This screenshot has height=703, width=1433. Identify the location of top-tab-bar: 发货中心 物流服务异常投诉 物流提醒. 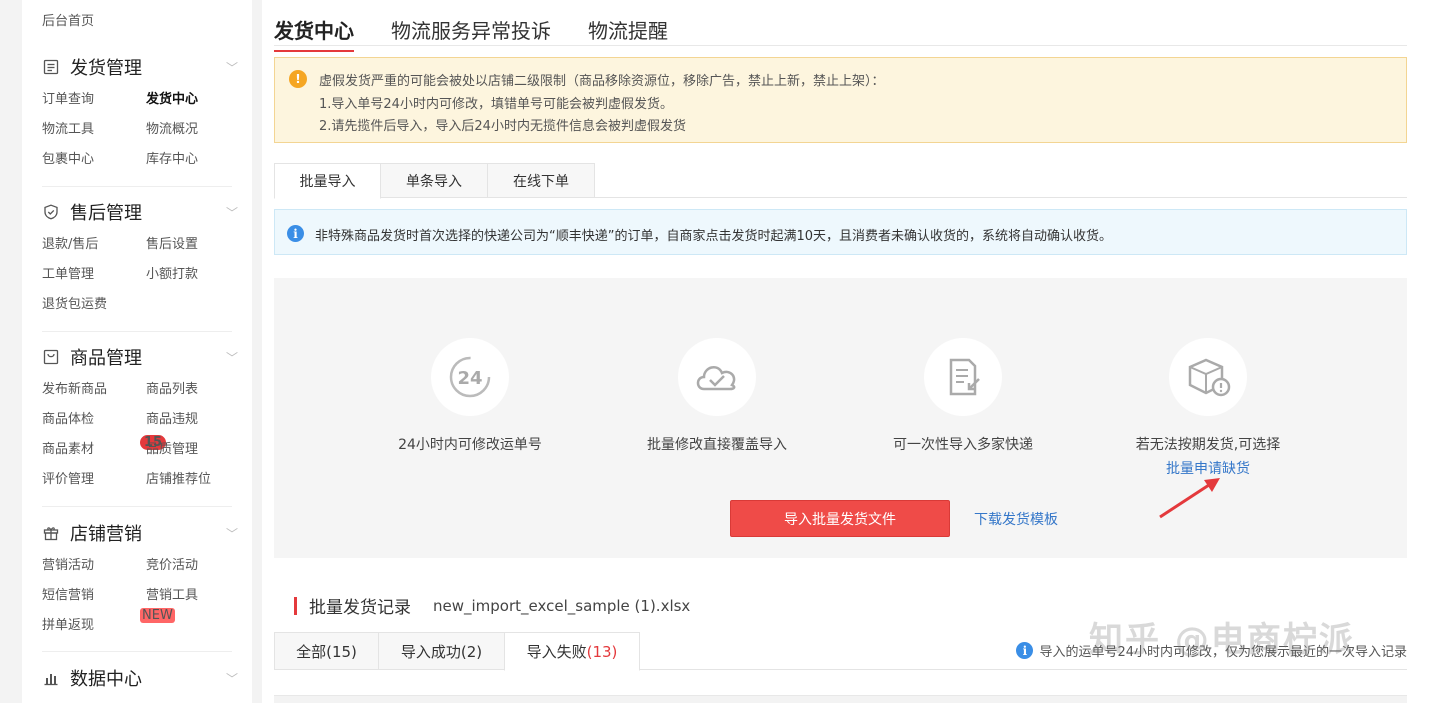
(840, 26).